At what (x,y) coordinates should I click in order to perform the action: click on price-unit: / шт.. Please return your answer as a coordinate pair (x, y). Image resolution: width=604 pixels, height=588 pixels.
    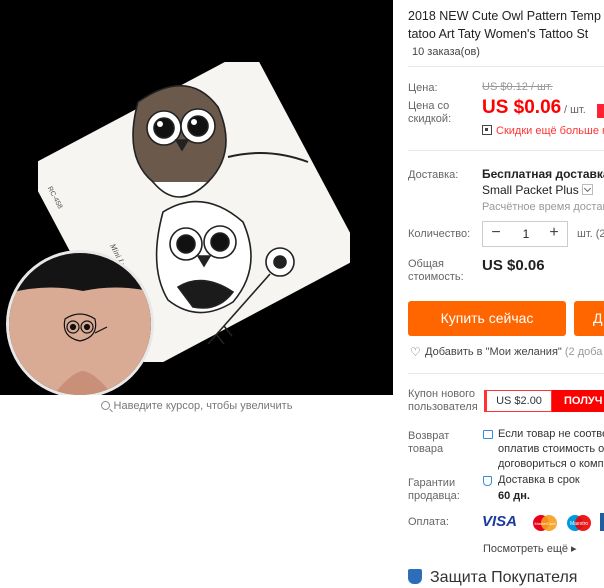
    Looking at the image, I should click on (575, 110).